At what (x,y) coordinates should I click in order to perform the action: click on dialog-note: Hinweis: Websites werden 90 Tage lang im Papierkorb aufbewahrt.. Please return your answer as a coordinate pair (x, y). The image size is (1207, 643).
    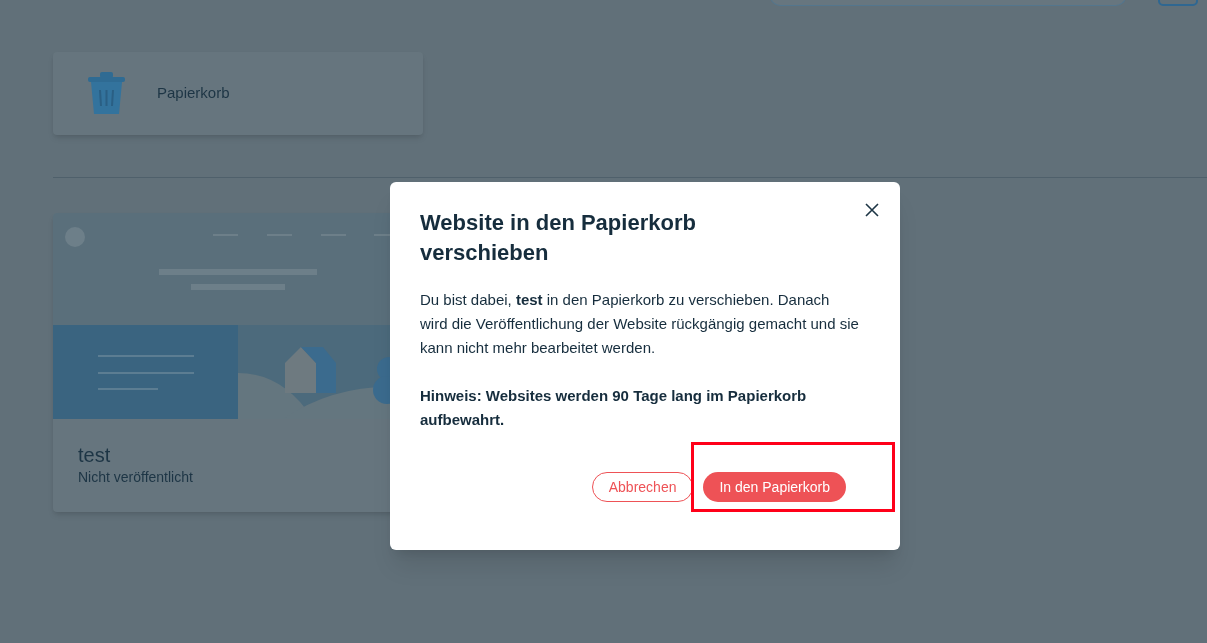
    Looking at the image, I should click on (614, 408).